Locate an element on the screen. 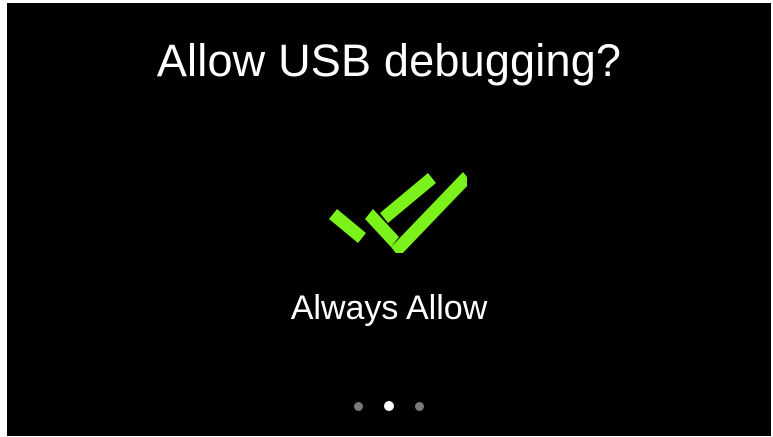 The image size is (773, 437). always-allow-icon-button is located at coordinates (396, 210).